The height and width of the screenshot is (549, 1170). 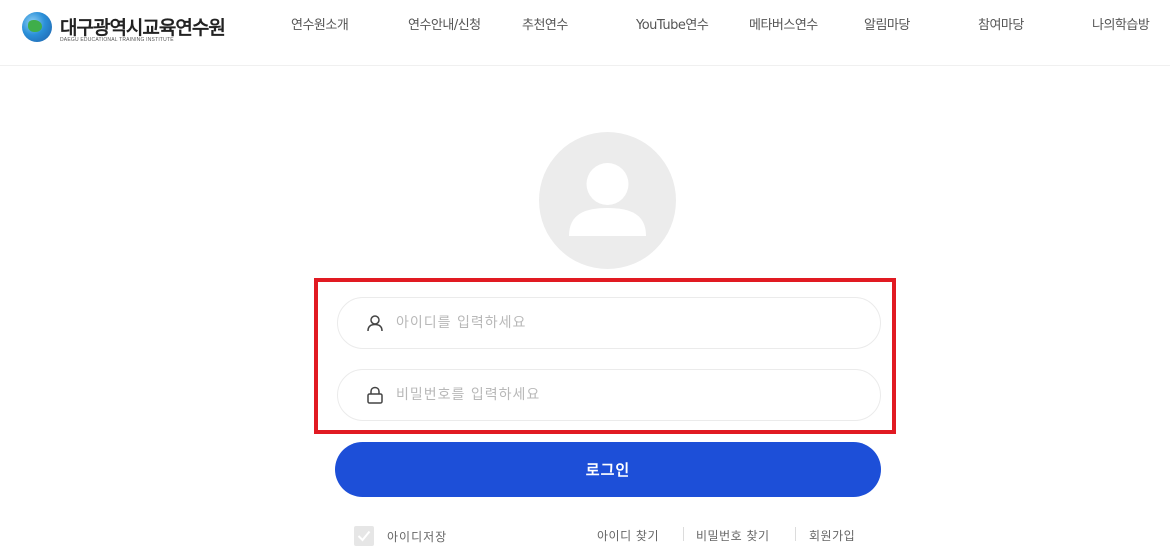 I want to click on id-input, so click(x=626, y=323).